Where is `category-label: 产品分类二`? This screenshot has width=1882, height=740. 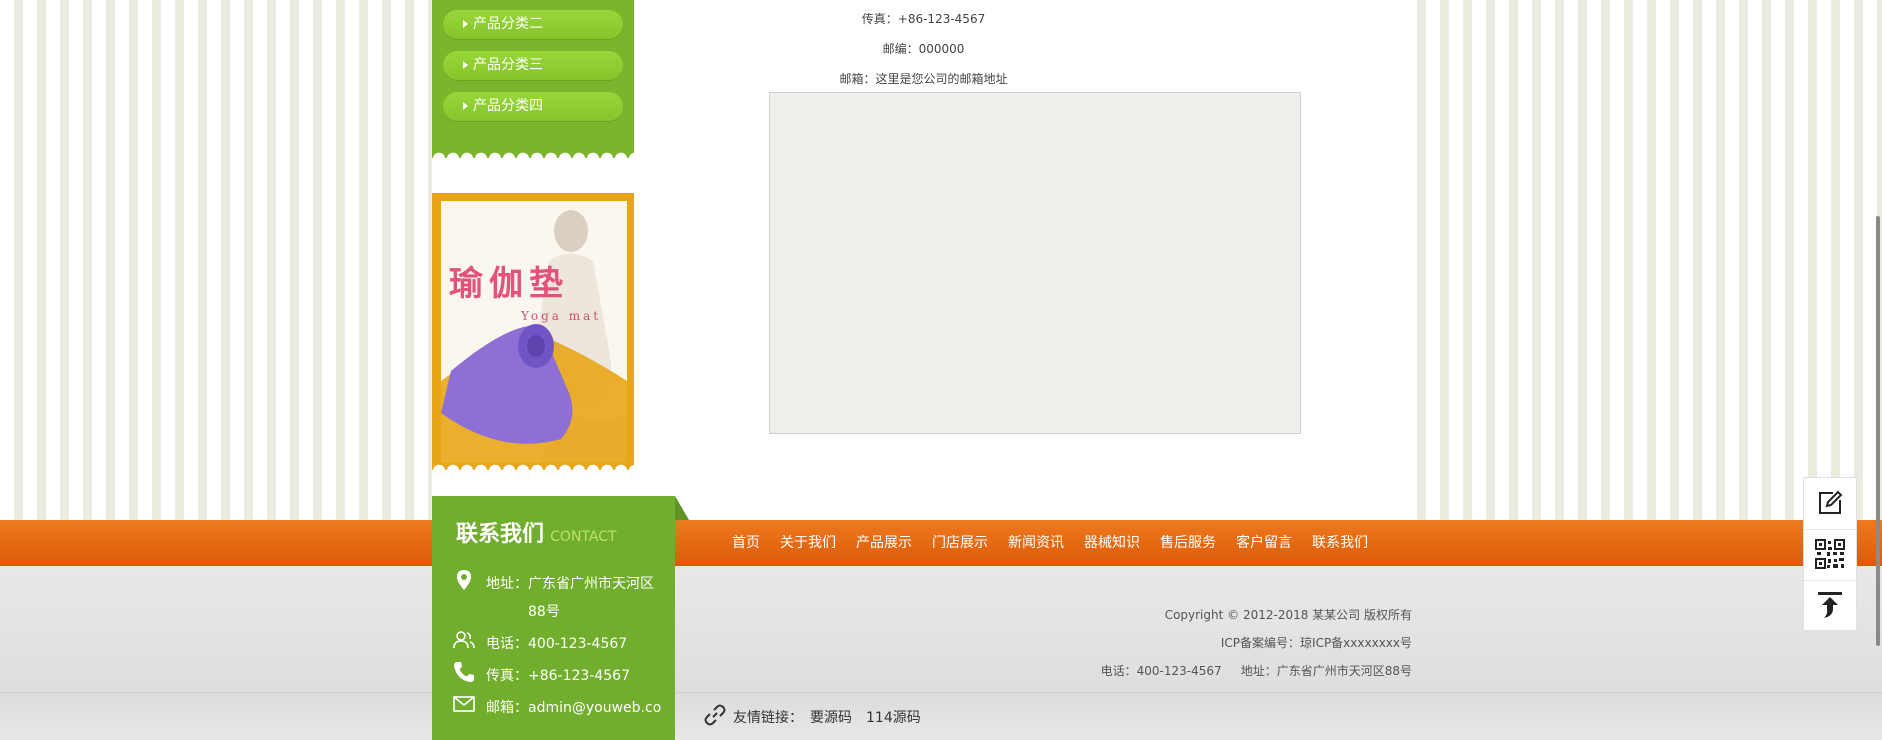
category-label: 产品分类二 is located at coordinates (508, 24).